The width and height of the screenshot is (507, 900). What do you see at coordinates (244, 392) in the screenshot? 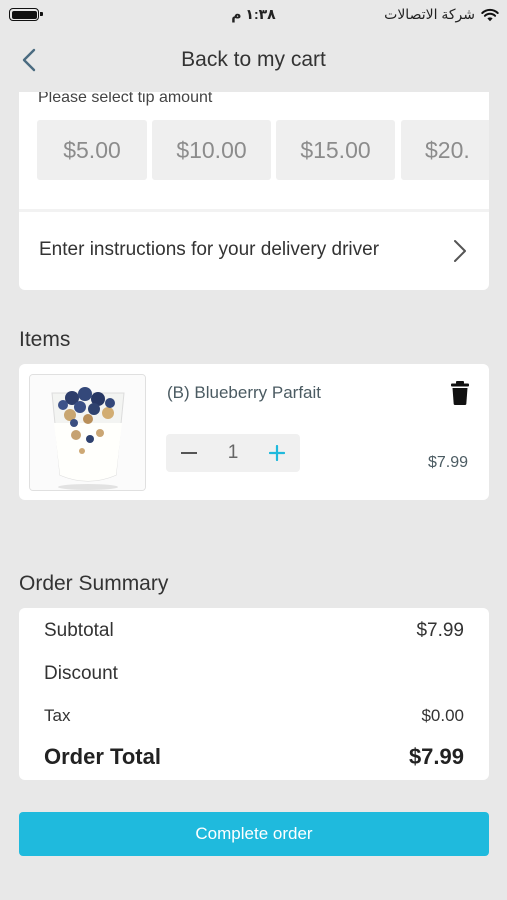
I see `item-name: (B) Blueberry Parfait` at bounding box center [244, 392].